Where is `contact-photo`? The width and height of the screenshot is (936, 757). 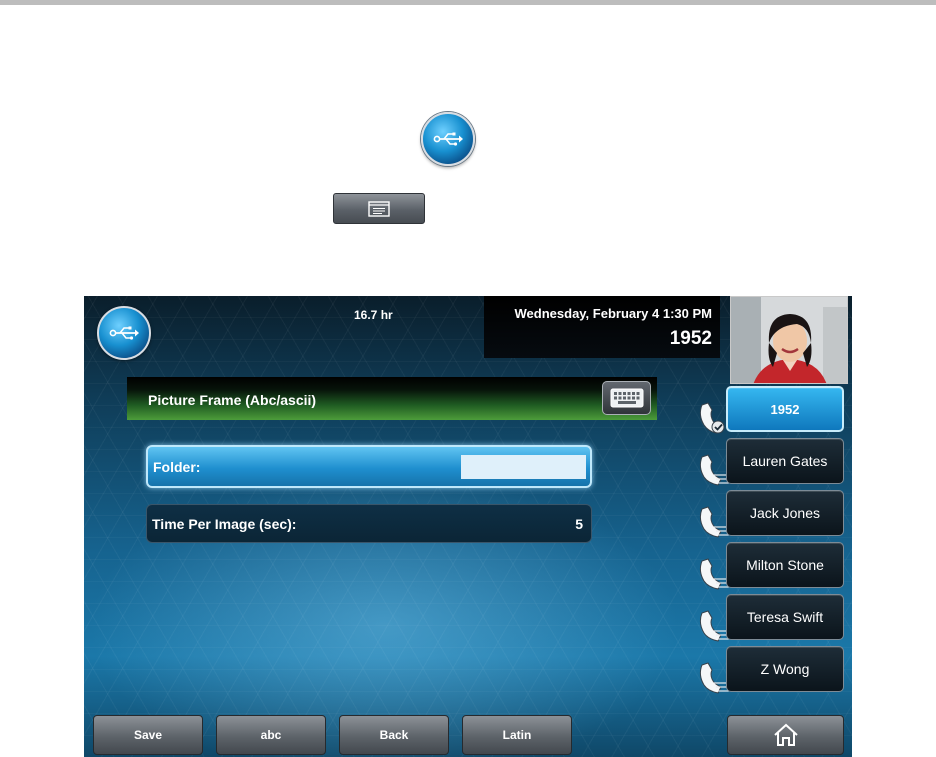 contact-photo is located at coordinates (789, 340).